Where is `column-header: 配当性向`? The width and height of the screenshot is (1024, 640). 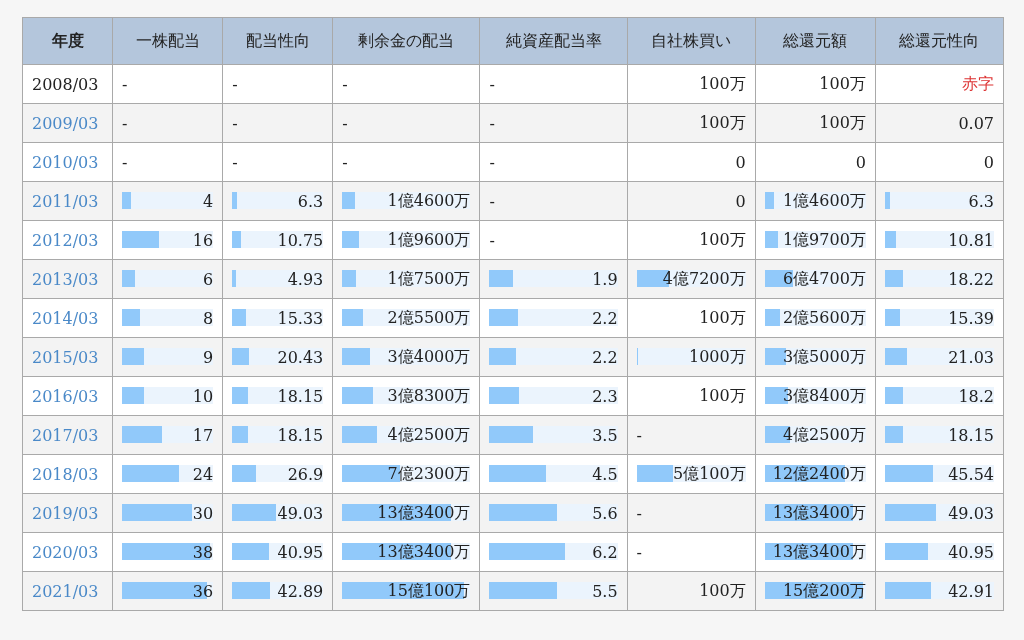 column-header: 配当性向 is located at coordinates (277, 41).